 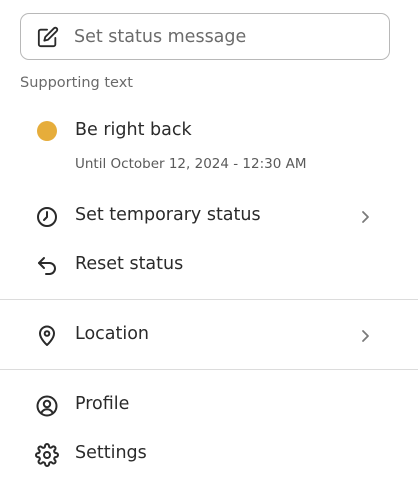 I want to click on settings-label: Settings, so click(x=111, y=453).